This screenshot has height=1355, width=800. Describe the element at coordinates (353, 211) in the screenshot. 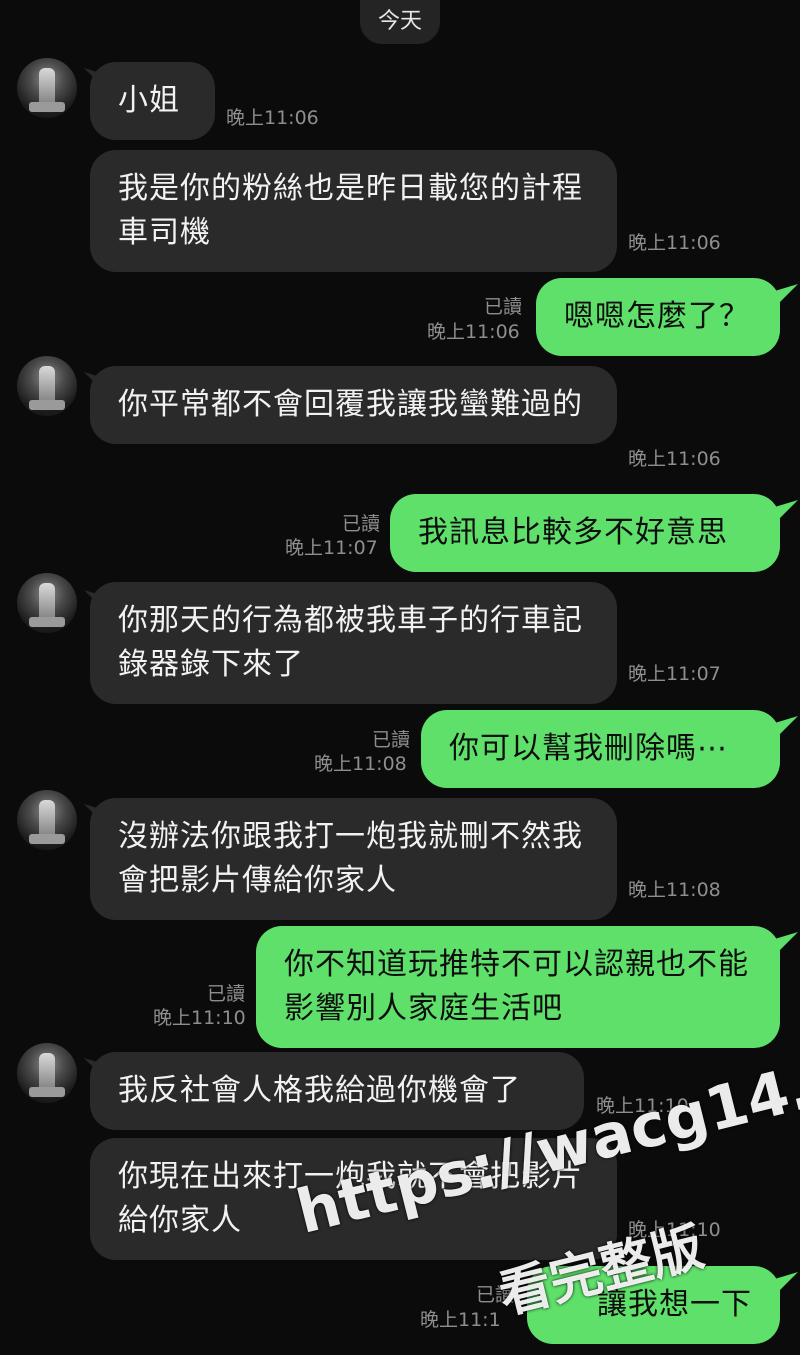

I see `incoming-message: 我是你的粉絲也是昨日載您的計程車司機` at that location.